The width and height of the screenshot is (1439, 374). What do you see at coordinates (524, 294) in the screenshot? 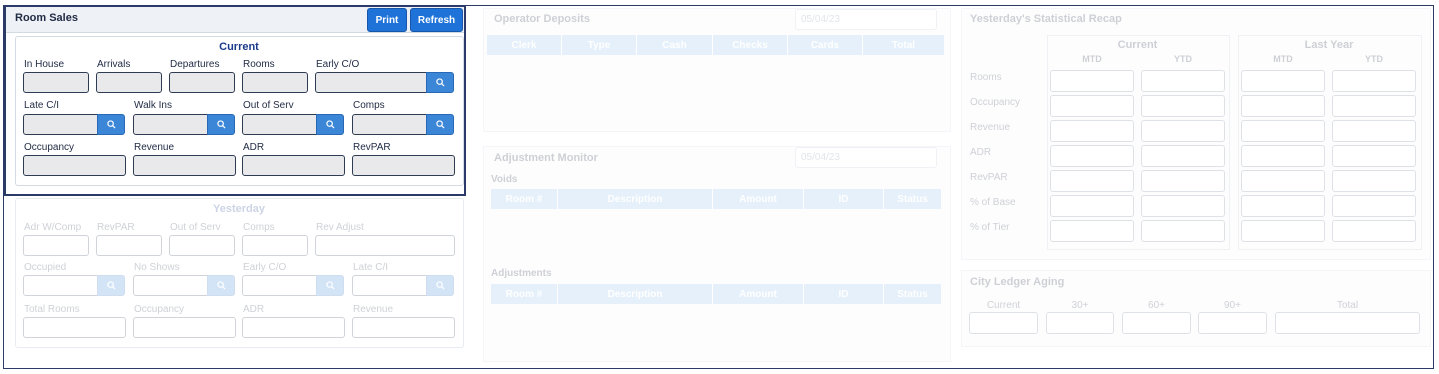
I see `adj-col-room: Room #` at bounding box center [524, 294].